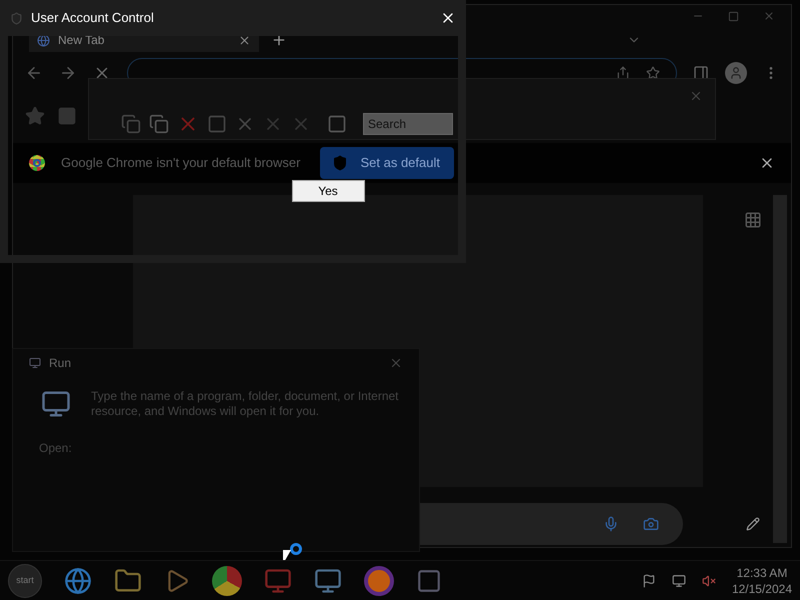 The width and height of the screenshot is (800, 600). What do you see at coordinates (387, 163) in the screenshot?
I see `set-default-button: Set as default` at bounding box center [387, 163].